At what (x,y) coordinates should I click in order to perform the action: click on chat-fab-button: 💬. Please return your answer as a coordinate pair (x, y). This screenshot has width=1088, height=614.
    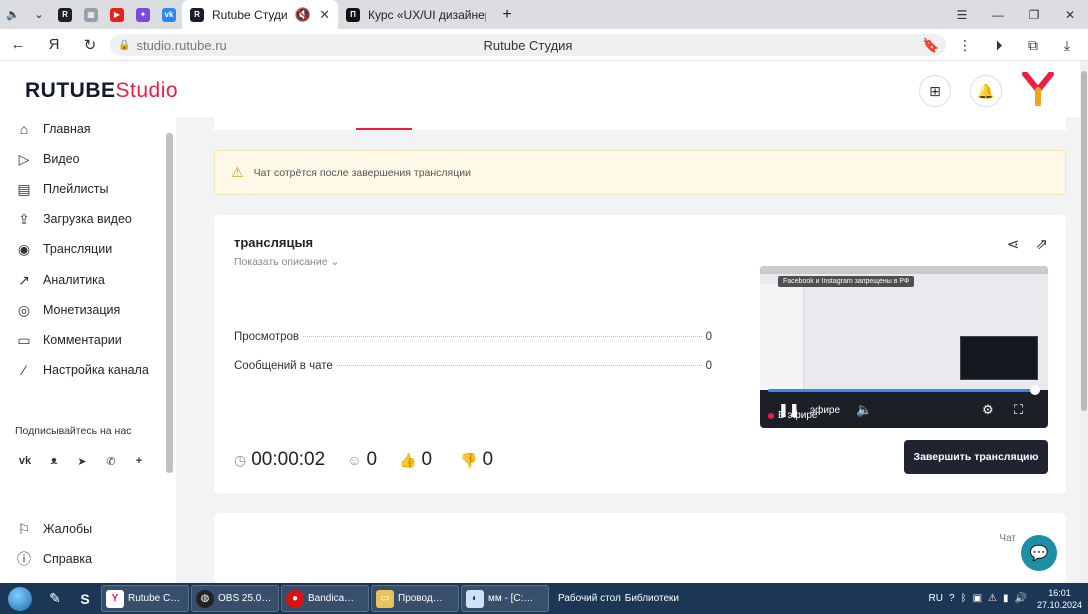
    Looking at the image, I should click on (1039, 553).